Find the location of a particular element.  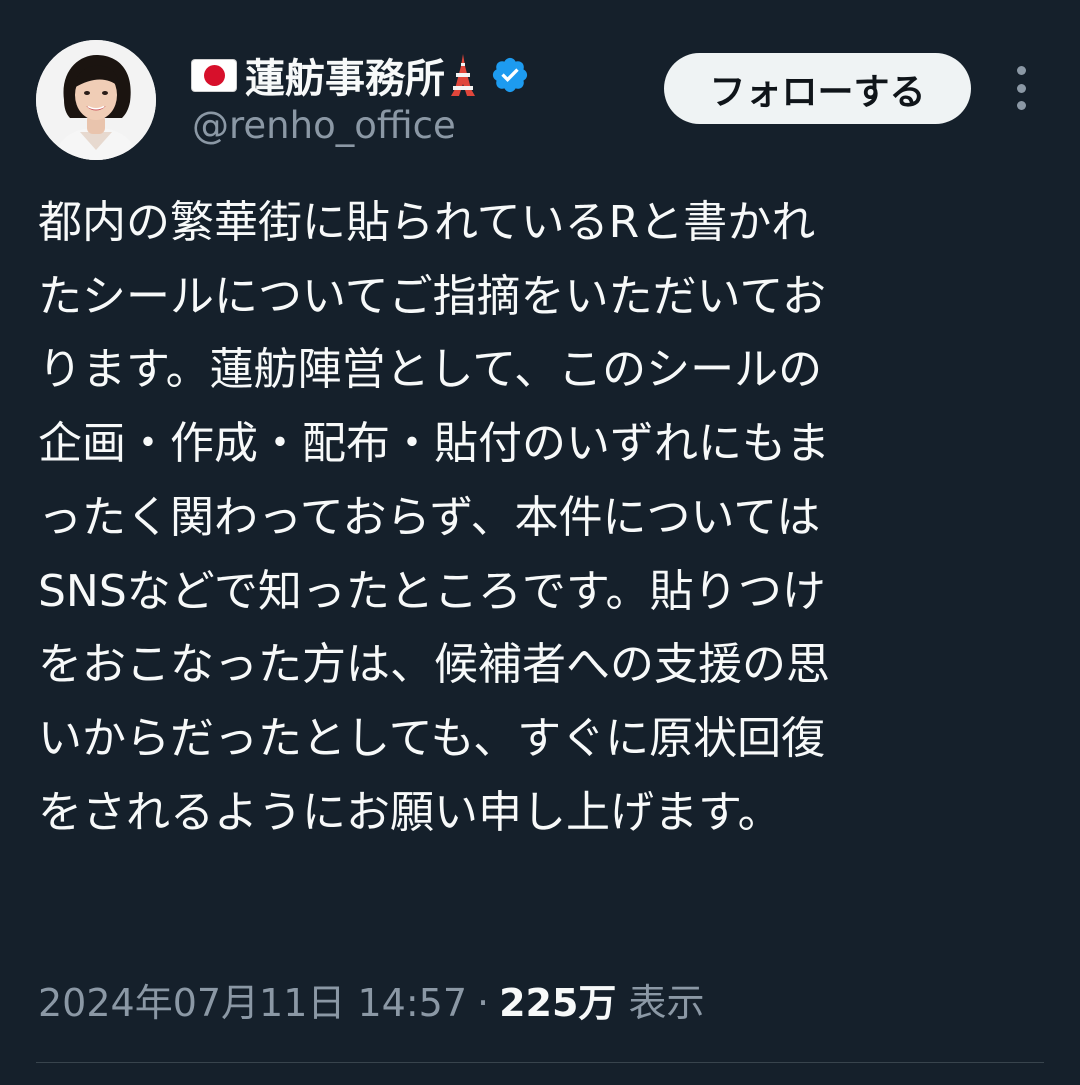

avatar is located at coordinates (96, 100).